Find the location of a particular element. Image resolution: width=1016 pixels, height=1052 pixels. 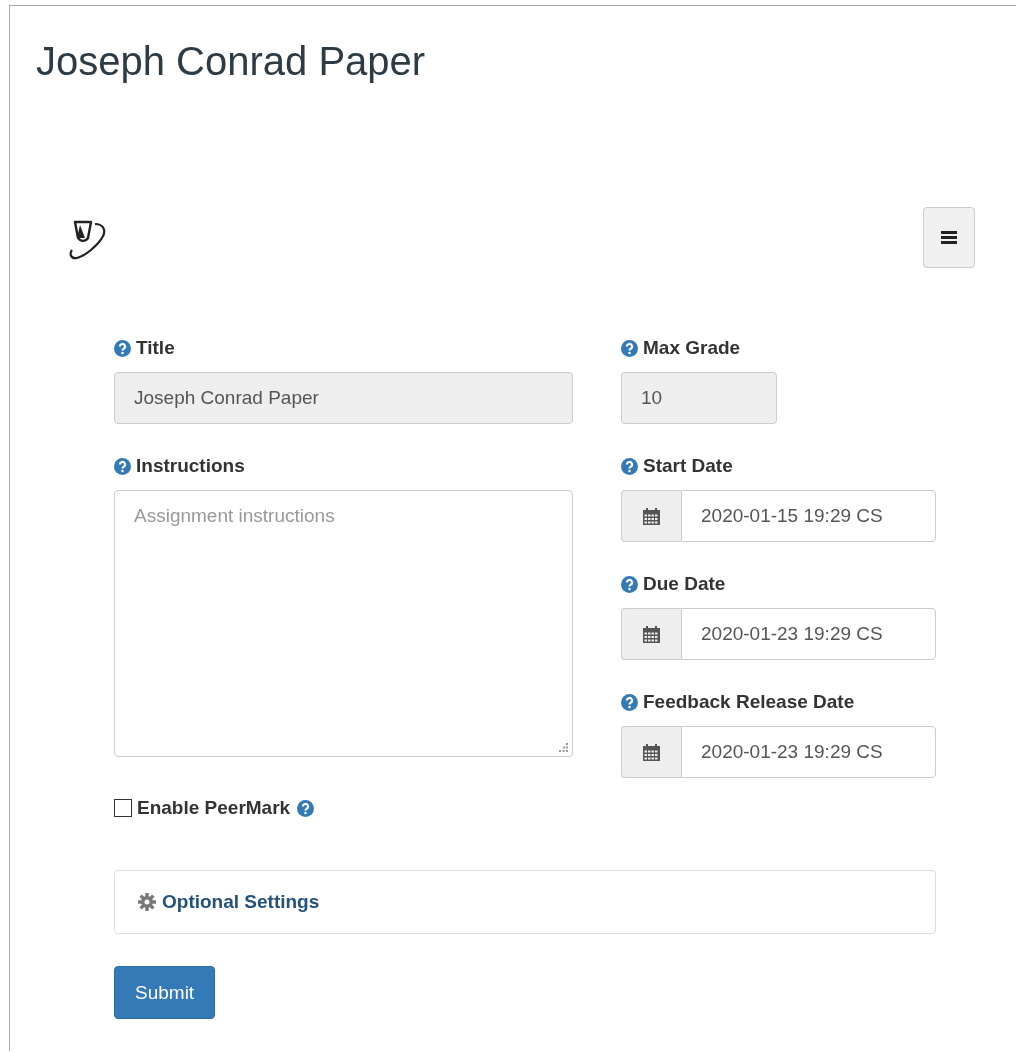

checkbox-label: Enable PeerMark is located at coordinates (214, 808).